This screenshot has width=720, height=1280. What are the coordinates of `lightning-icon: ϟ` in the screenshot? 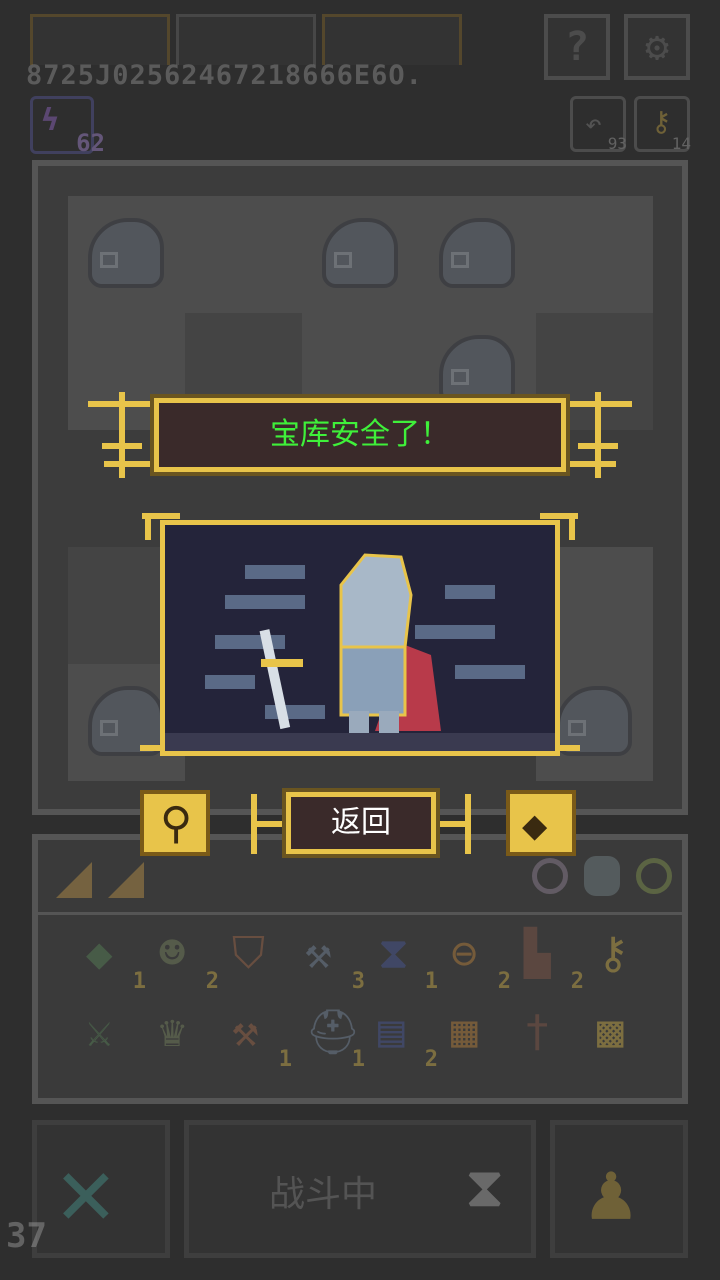 It's located at (50, 120).